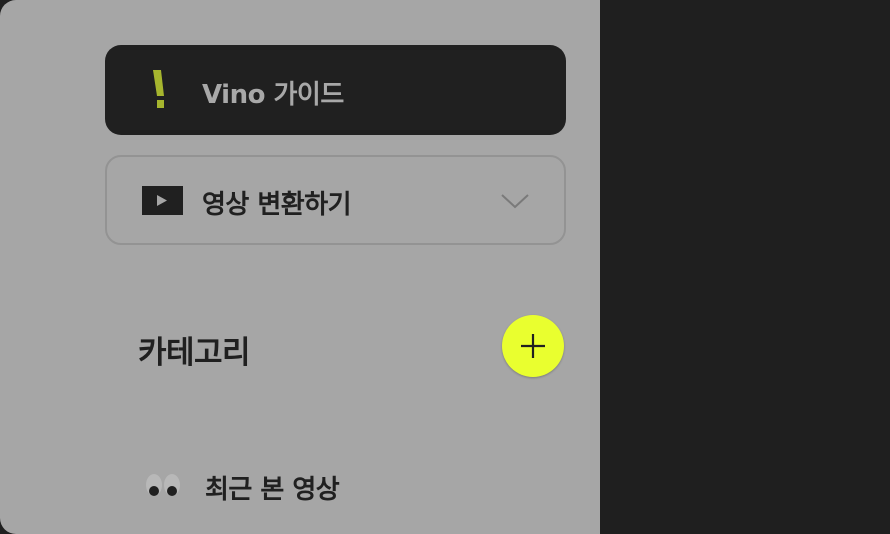 This screenshot has width=890, height=534. Describe the element at coordinates (515, 201) in the screenshot. I see `chevron-down-icon` at that location.